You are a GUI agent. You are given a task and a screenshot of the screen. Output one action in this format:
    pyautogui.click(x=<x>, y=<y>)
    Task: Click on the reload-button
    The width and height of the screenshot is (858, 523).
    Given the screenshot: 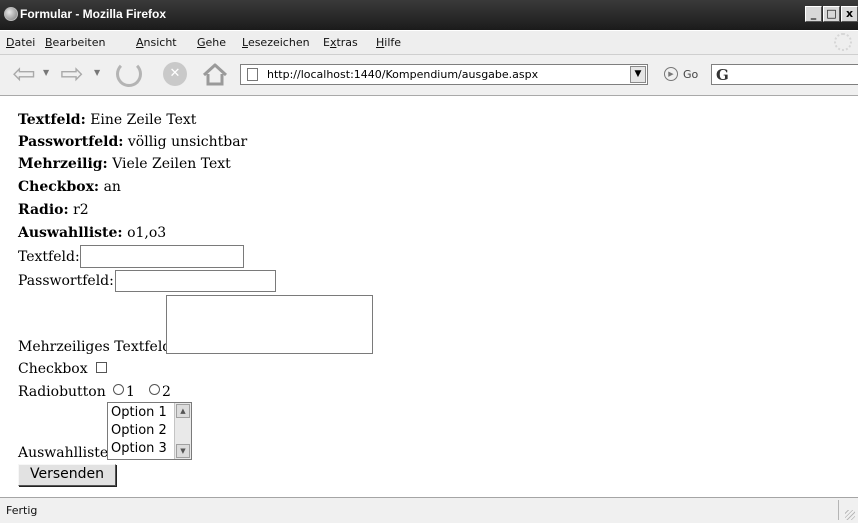 What is the action you would take?
    pyautogui.click(x=129, y=74)
    